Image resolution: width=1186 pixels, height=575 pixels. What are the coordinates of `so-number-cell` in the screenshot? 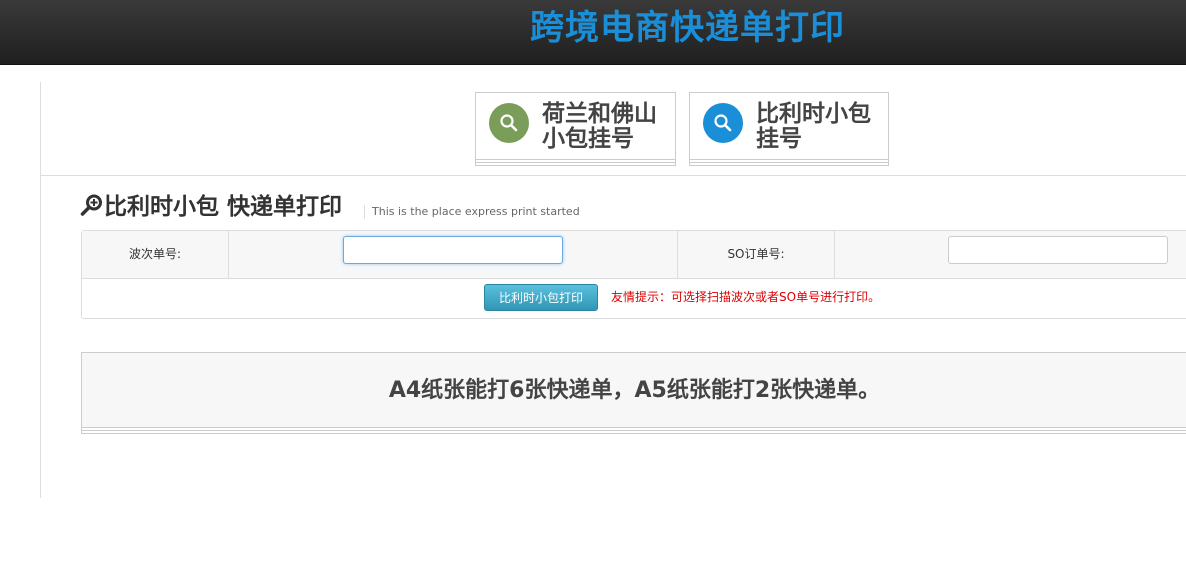 It's located at (1010, 254).